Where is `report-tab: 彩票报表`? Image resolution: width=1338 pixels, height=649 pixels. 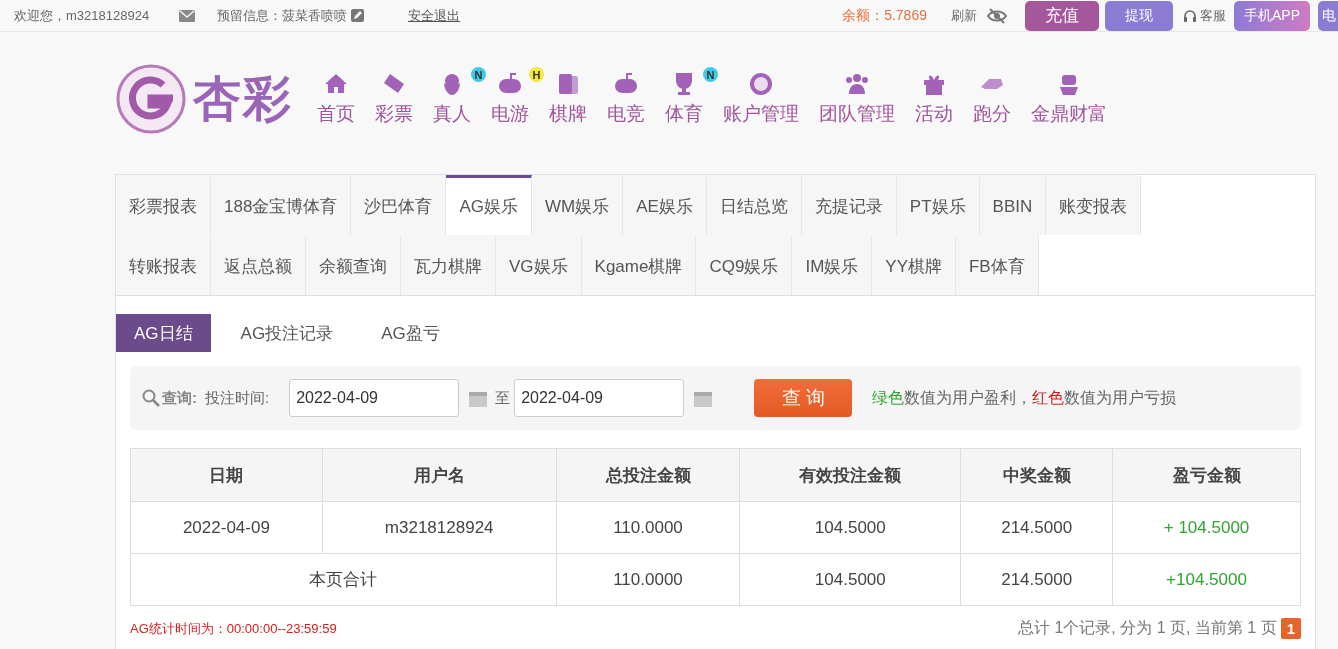 report-tab: 彩票报表 is located at coordinates (163, 205).